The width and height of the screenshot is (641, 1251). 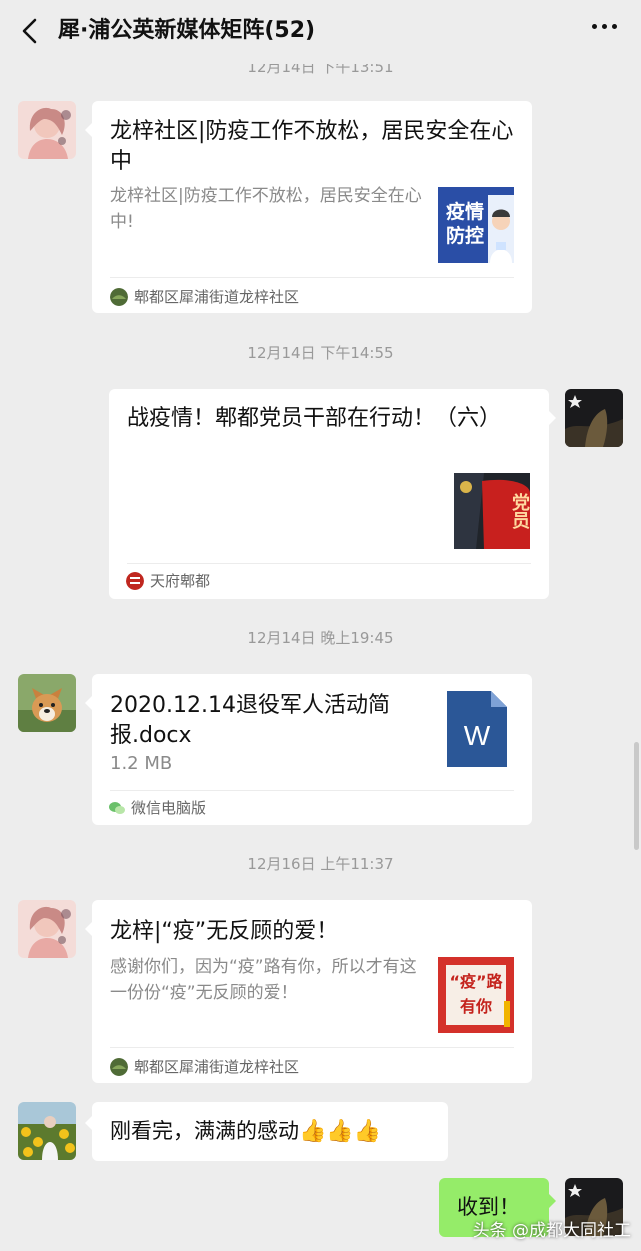 I want to click on scrollbar, so click(x=636, y=796).